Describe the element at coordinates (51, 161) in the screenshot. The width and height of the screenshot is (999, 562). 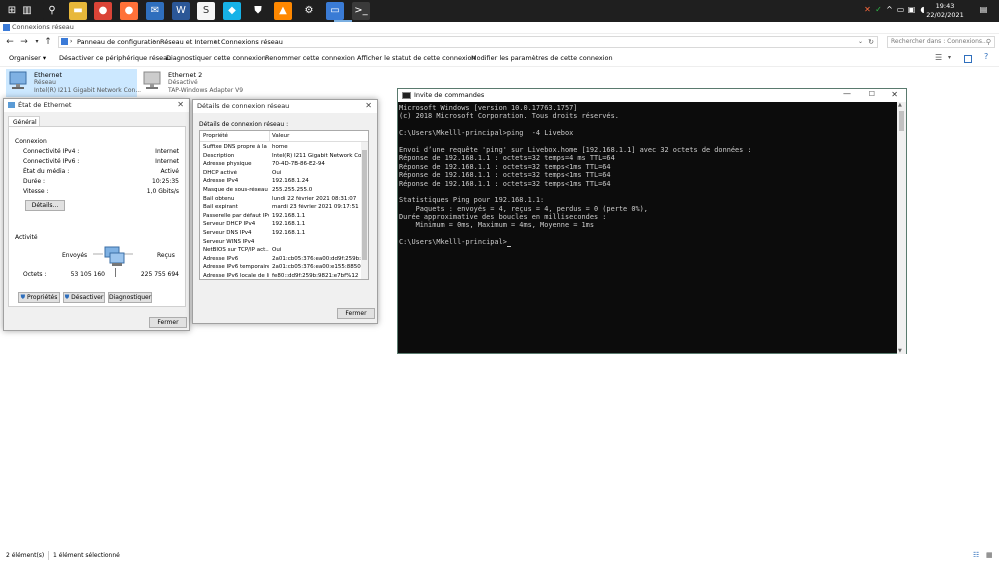
I see `field-label: Connectivité IPv6 :` at that location.